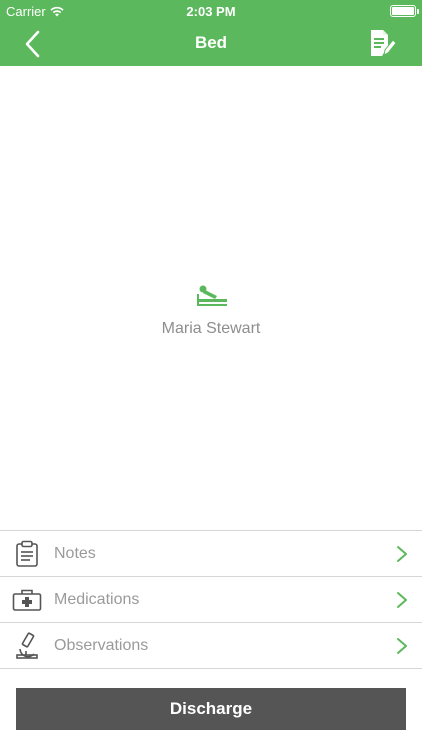 The height and width of the screenshot is (750, 422). I want to click on nav-bar: Bed, so click(211, 44).